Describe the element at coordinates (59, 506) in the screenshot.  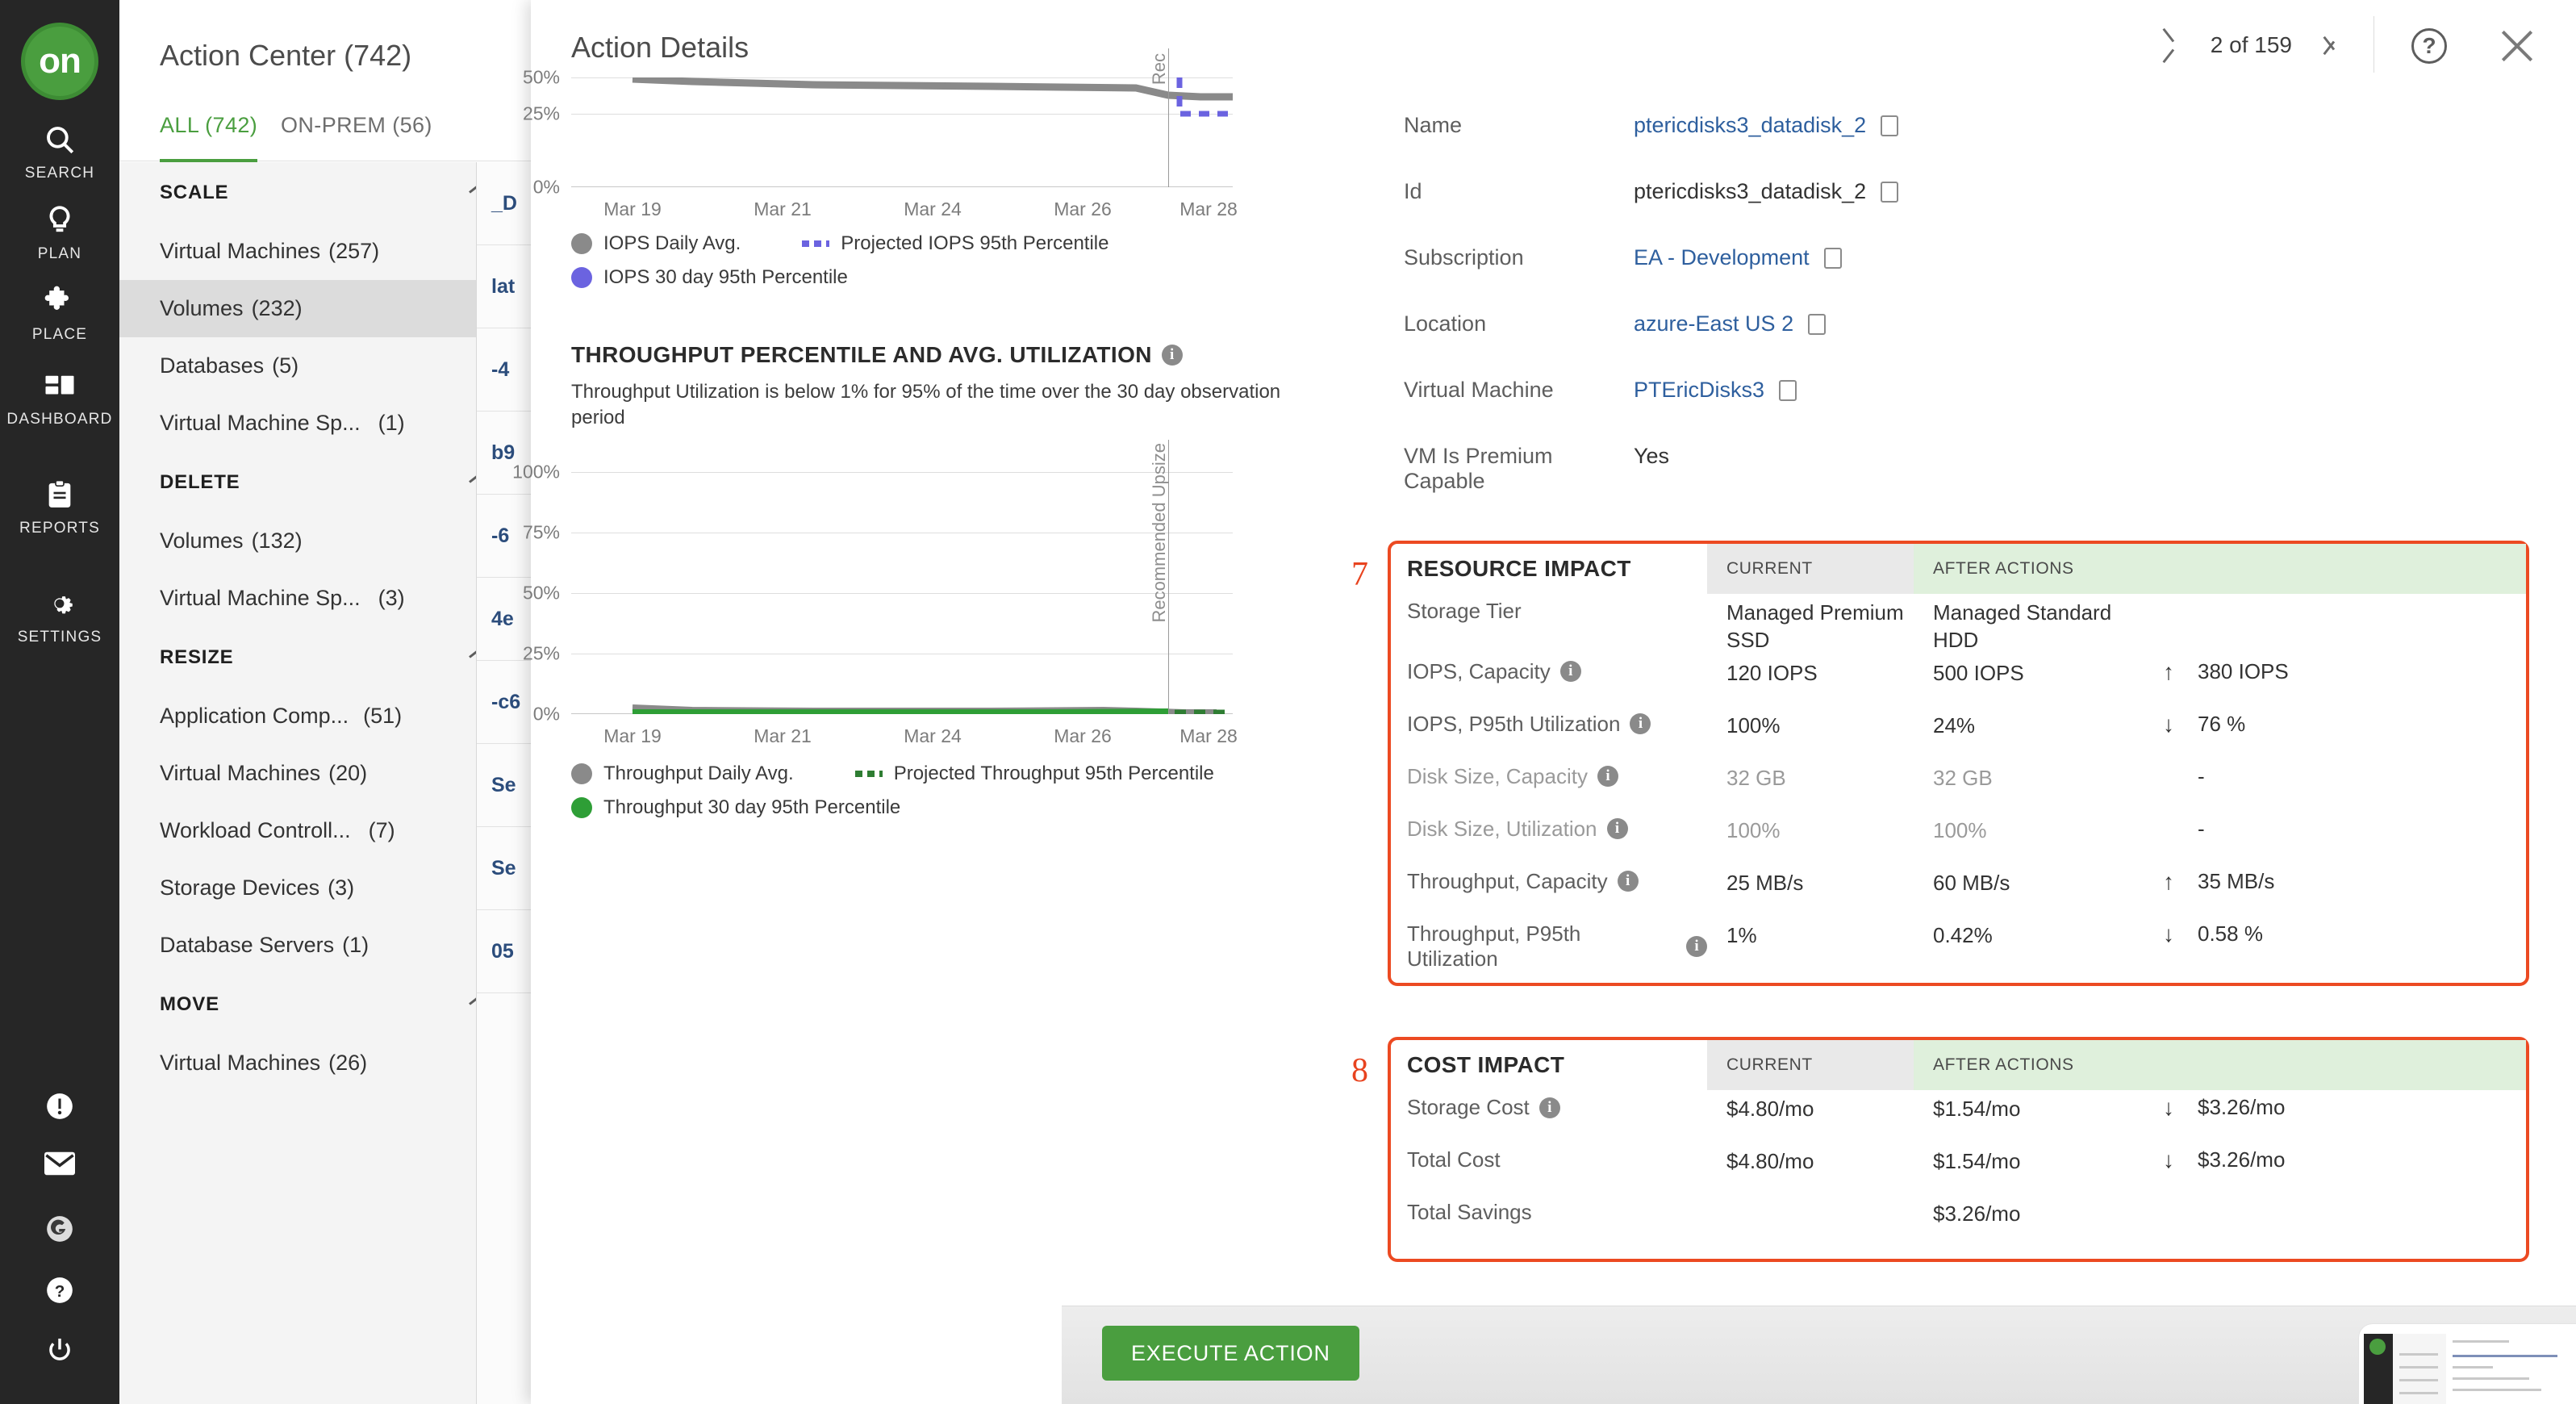
I see `rail-item-reports: REPORTS` at that location.